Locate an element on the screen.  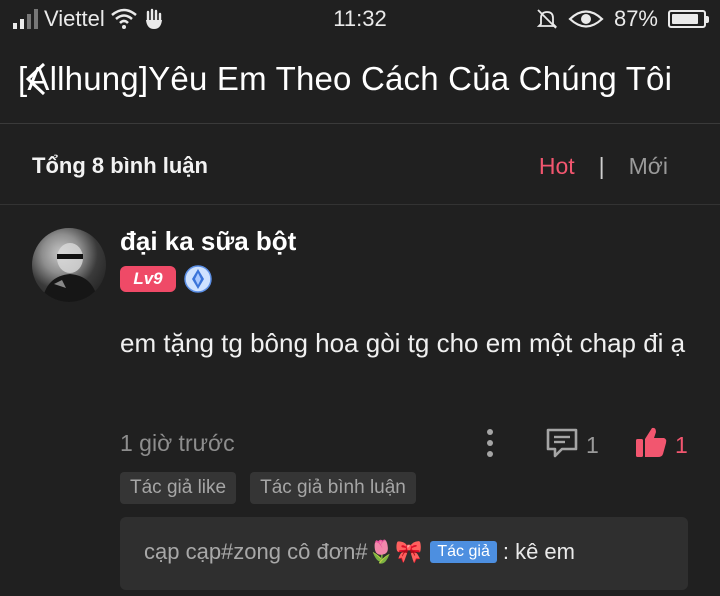
title-bar: [Allhung]Yêu Em Theo Cách Của Chúng Tôi is located at coordinates (360, 82).